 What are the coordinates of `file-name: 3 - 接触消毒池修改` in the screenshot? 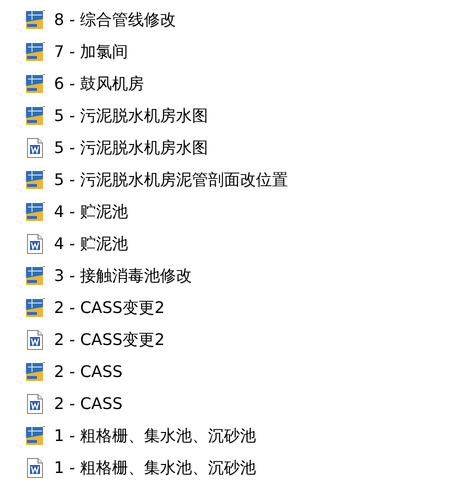 It's located at (123, 276).